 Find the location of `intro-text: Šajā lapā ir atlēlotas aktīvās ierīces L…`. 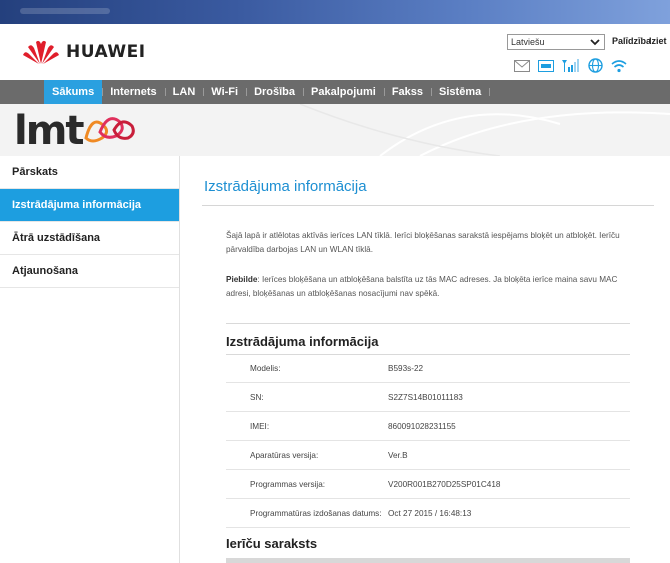

intro-text: Šajā lapā ir atlēlotas aktīvās ierīces L… is located at coordinates (423, 242).